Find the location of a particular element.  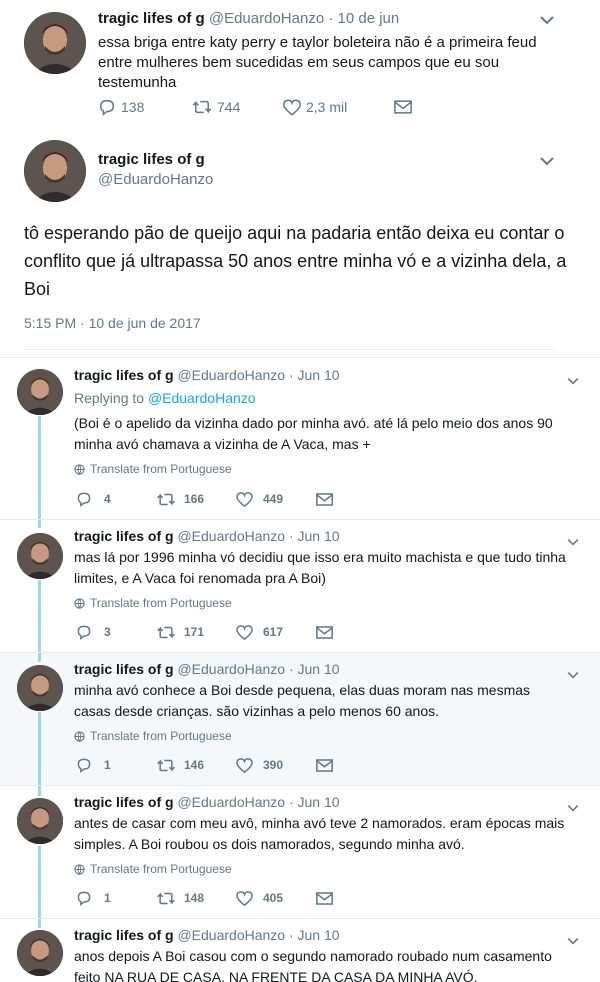

like-button: 617 is located at coordinates (276, 632).